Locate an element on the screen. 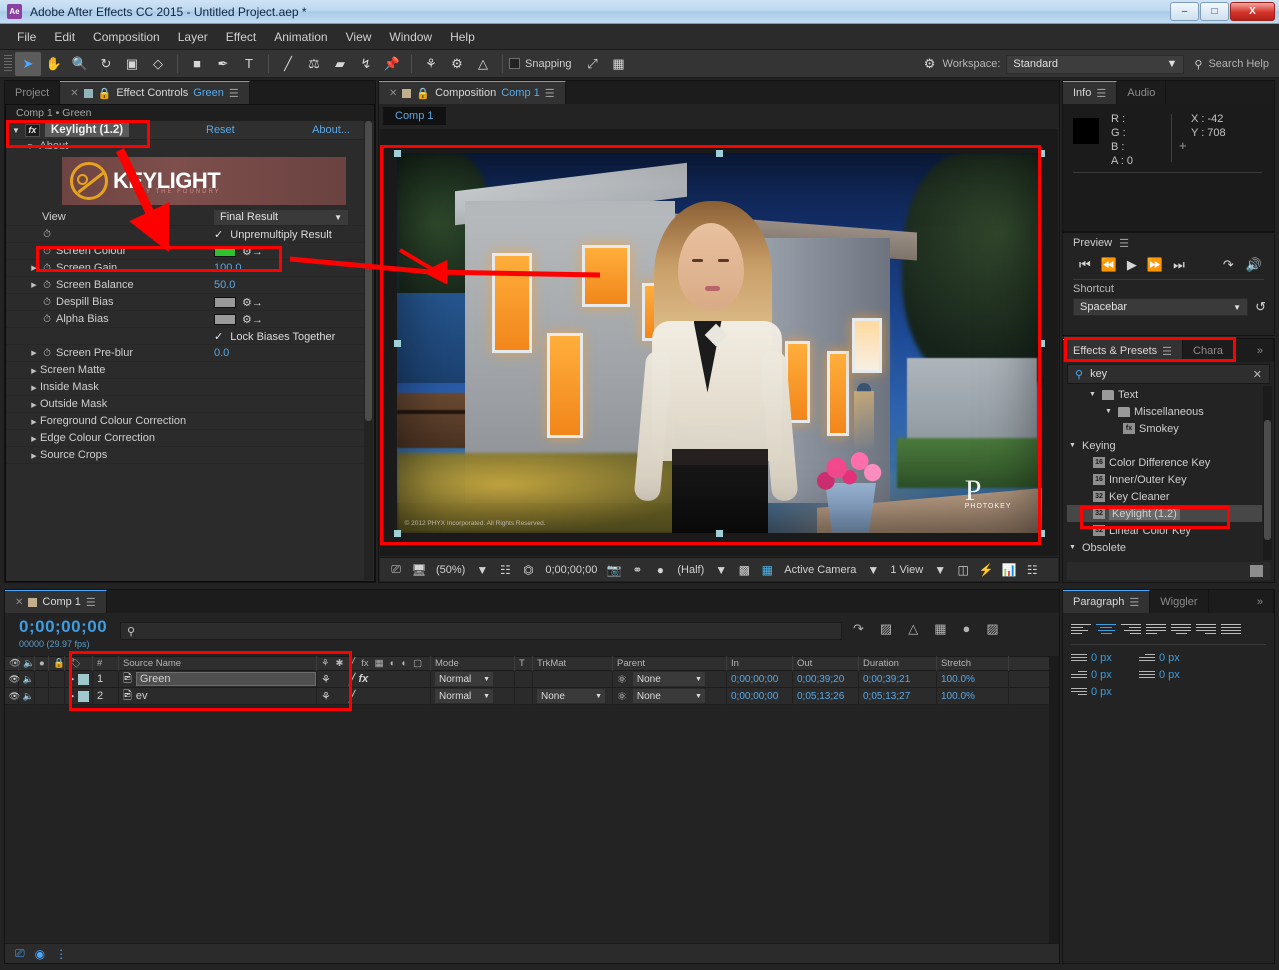  property-row-screen-colour: ▶ ⏱ Screen Colour ⚙→ is located at coordinates (185, 251).